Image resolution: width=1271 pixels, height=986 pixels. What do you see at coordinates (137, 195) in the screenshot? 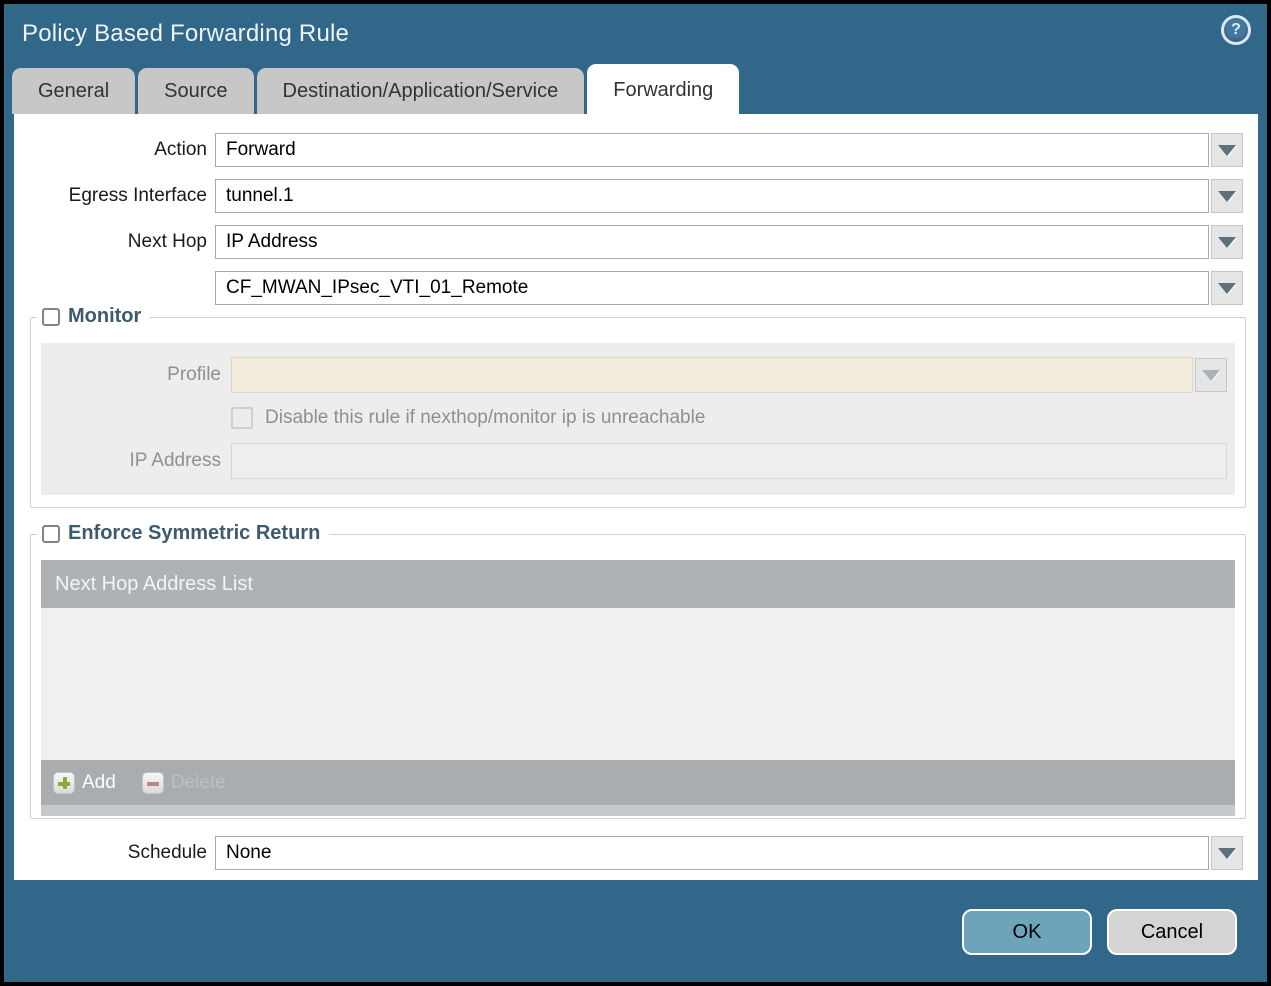
I see `egress-interface-label: Egress Interface` at bounding box center [137, 195].